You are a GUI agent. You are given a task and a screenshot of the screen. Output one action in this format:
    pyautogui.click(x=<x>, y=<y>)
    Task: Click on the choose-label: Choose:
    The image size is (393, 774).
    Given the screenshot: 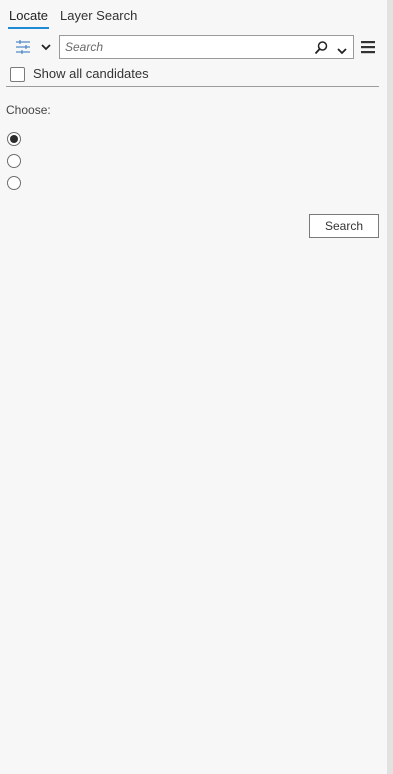 What is the action you would take?
    pyautogui.click(x=28, y=110)
    